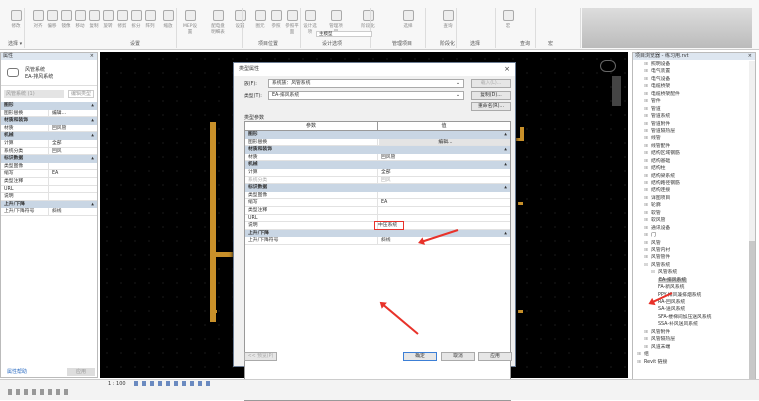 The image size is (759, 401). I want to click on tree-item: ⊞ 结构梁系统, so click(694, 176).